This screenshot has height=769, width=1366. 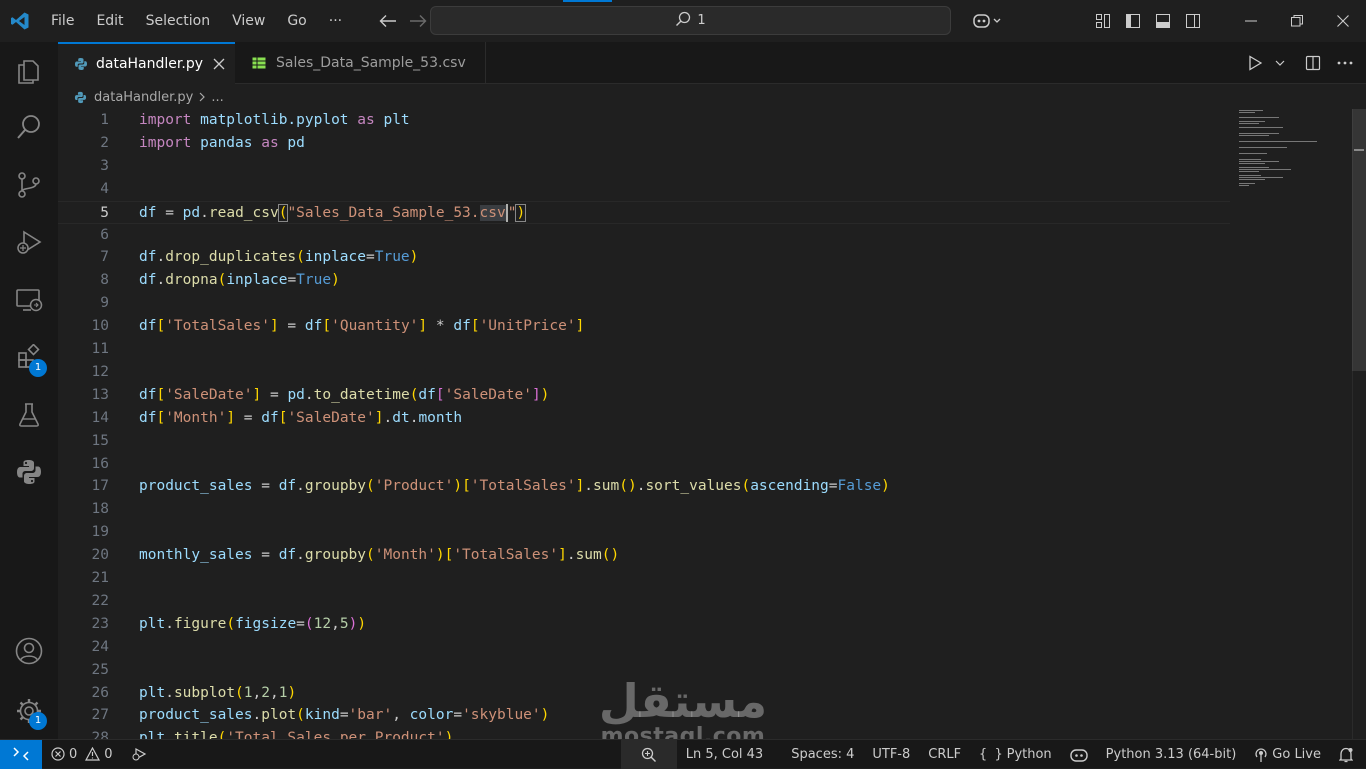 I want to click on code-line: 4, so click(x=644, y=189).